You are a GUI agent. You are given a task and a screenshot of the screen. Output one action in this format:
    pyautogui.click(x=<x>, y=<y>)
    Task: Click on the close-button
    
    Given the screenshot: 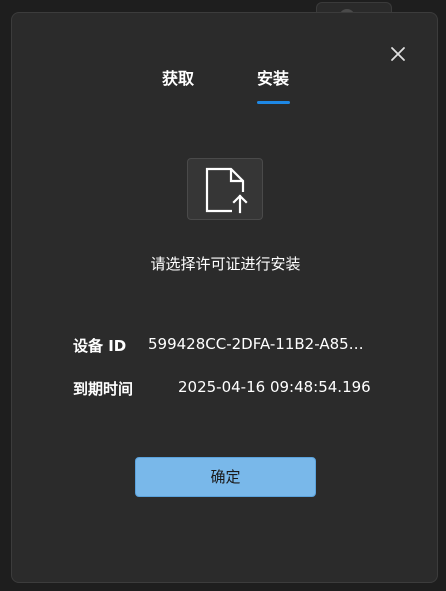 What is the action you would take?
    pyautogui.click(x=398, y=54)
    